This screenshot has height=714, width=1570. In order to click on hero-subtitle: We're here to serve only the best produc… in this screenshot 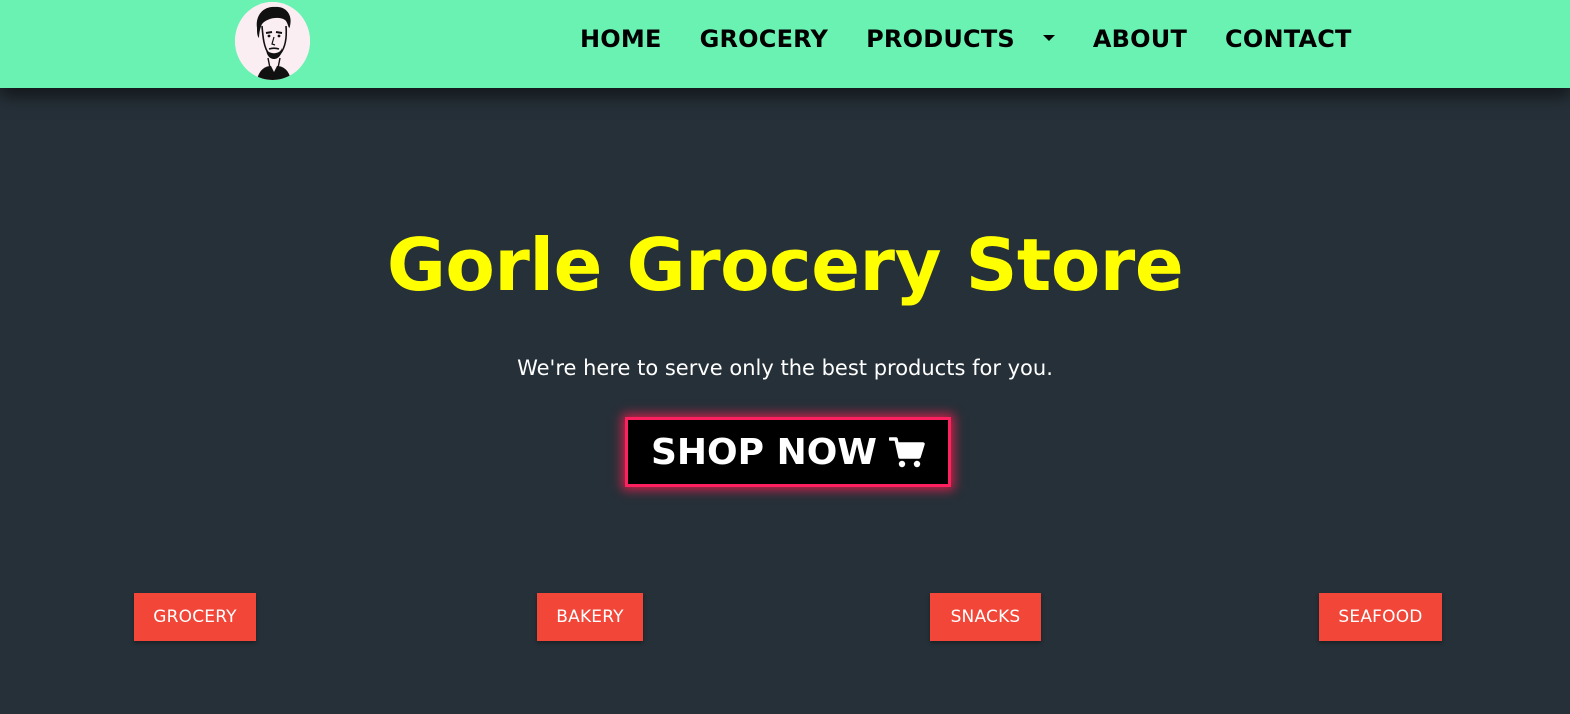, I will do `click(785, 368)`.